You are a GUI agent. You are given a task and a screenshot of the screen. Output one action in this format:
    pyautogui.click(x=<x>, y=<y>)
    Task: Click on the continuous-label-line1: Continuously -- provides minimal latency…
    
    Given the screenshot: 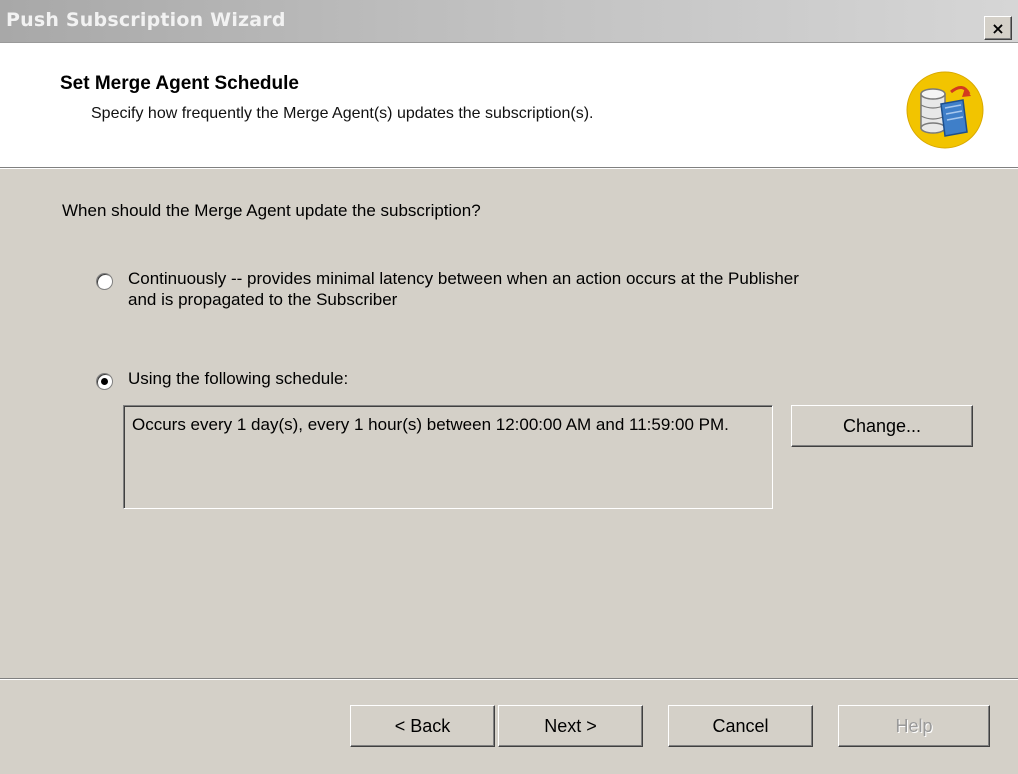 What is the action you would take?
    pyautogui.click(x=463, y=278)
    